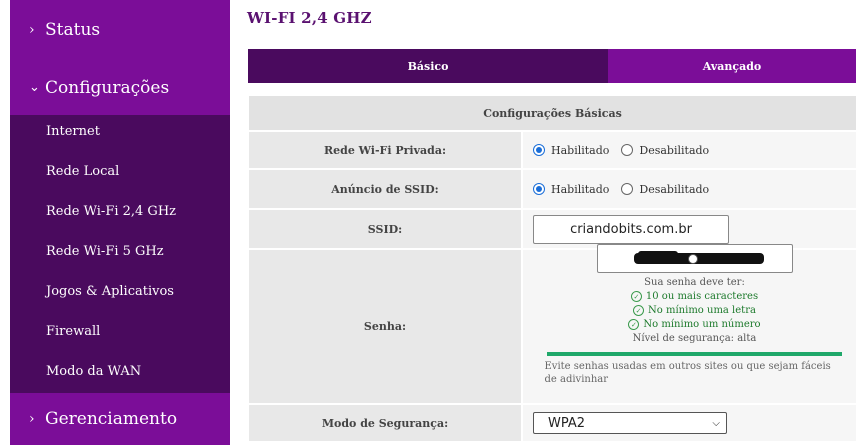 This screenshot has width=856, height=445. I want to click on password-strength-bar, so click(694, 354).